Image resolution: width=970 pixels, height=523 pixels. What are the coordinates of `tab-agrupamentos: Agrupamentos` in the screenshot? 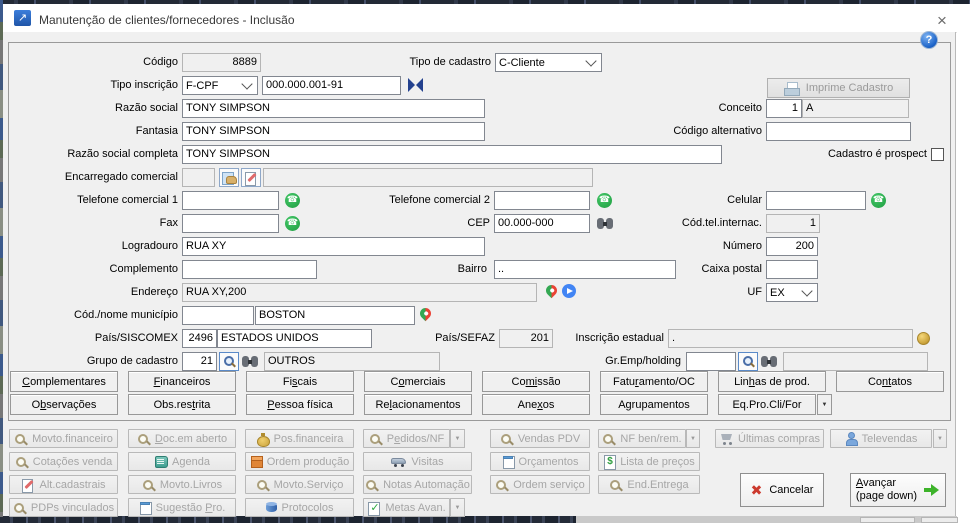 It's located at (654, 404).